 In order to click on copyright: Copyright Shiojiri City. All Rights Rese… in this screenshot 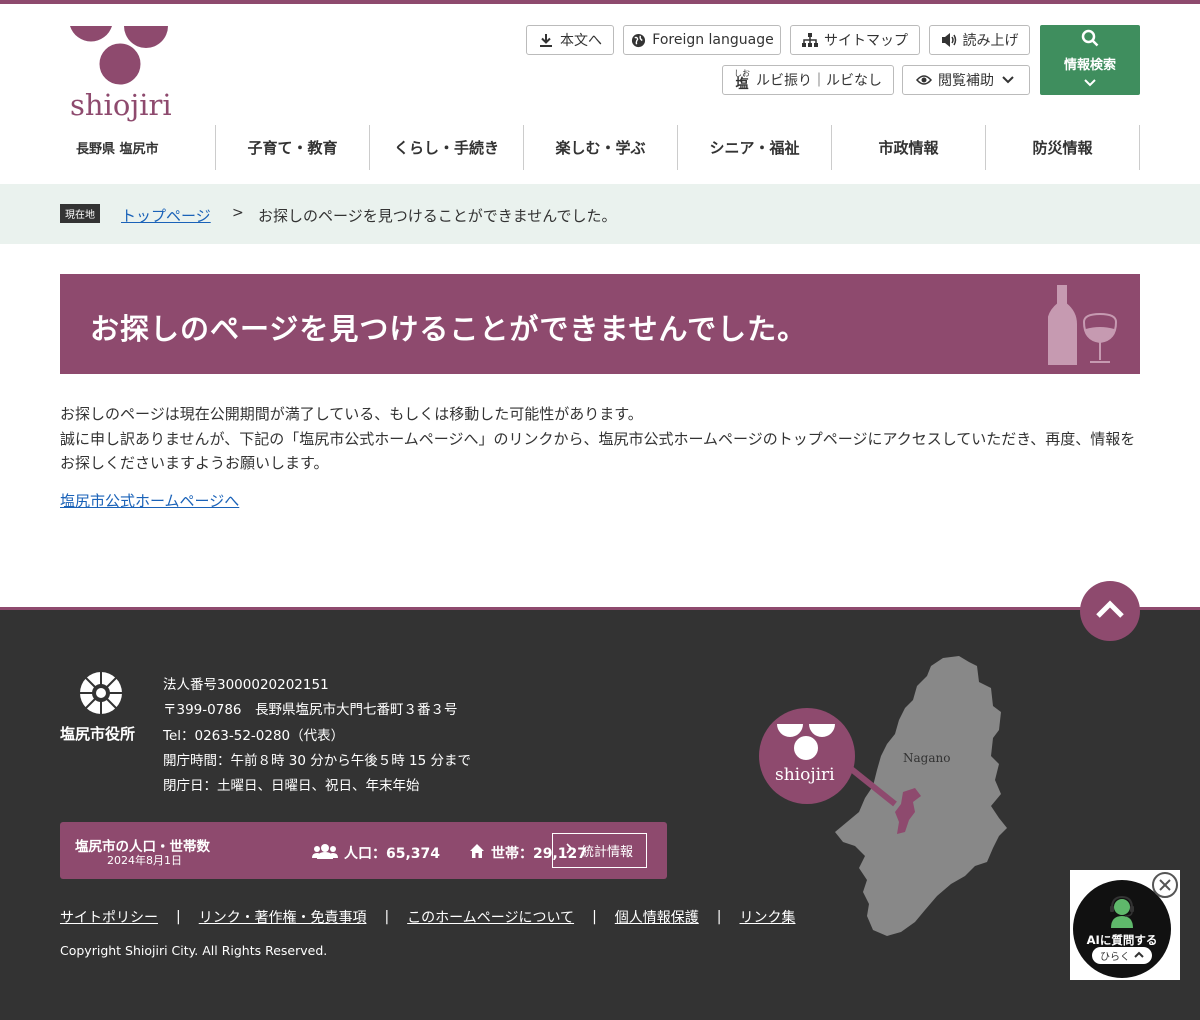, I will do `click(194, 950)`.